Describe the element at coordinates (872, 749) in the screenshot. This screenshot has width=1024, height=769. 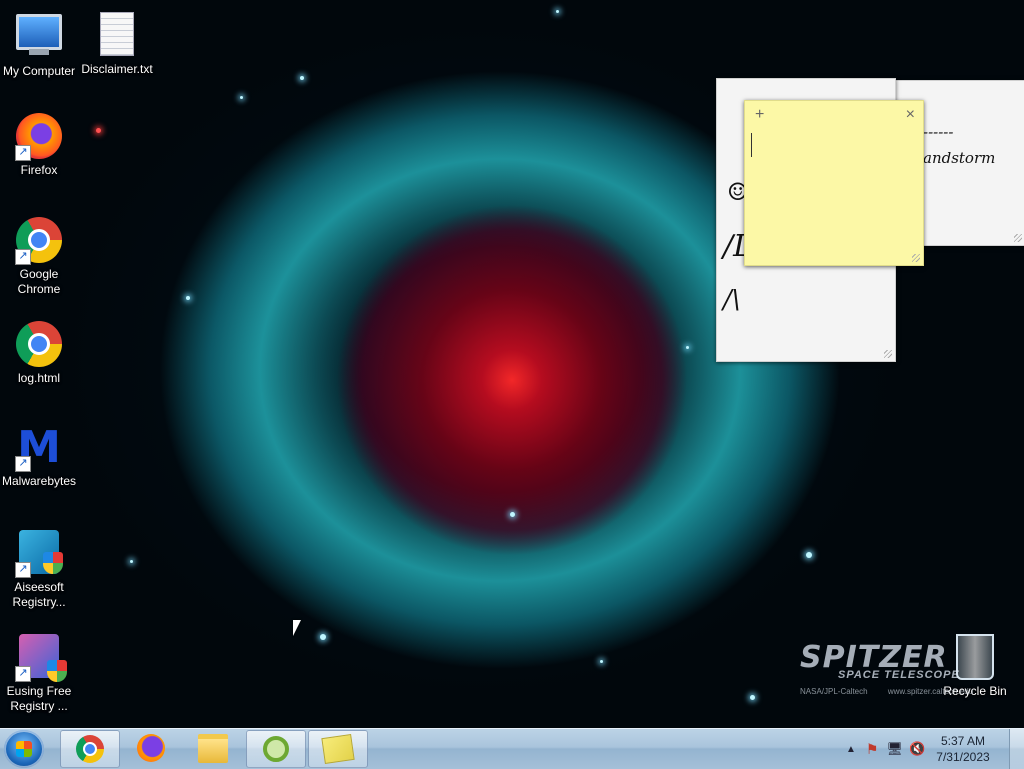
I see `action-center-flag-icon: ⚑` at that location.